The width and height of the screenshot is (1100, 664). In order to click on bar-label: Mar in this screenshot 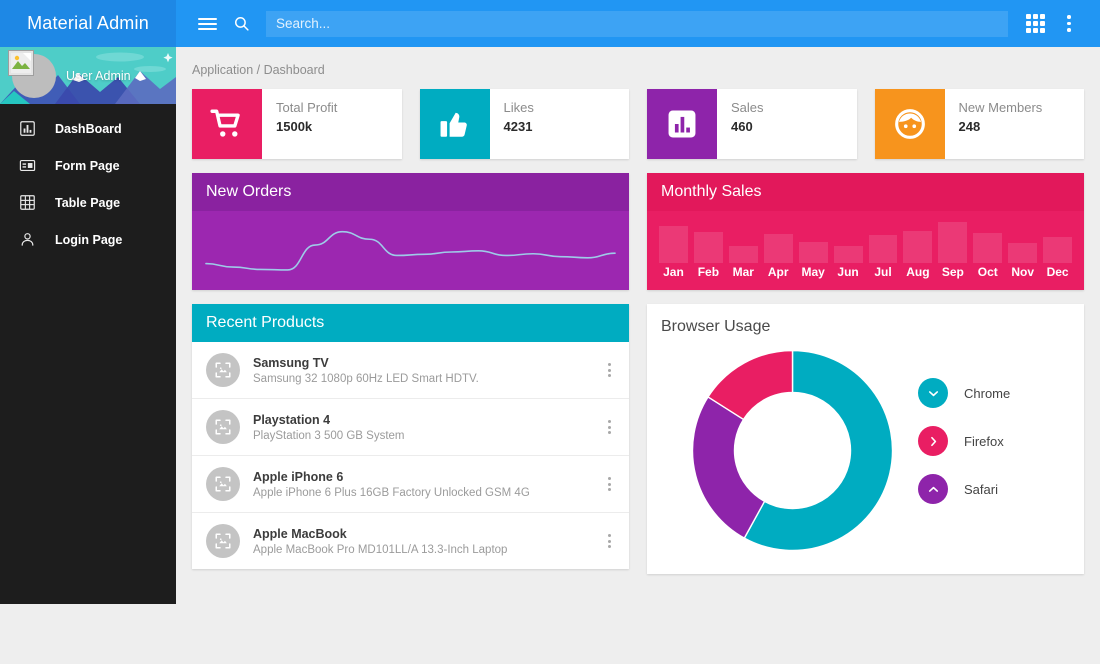, I will do `click(743, 272)`.